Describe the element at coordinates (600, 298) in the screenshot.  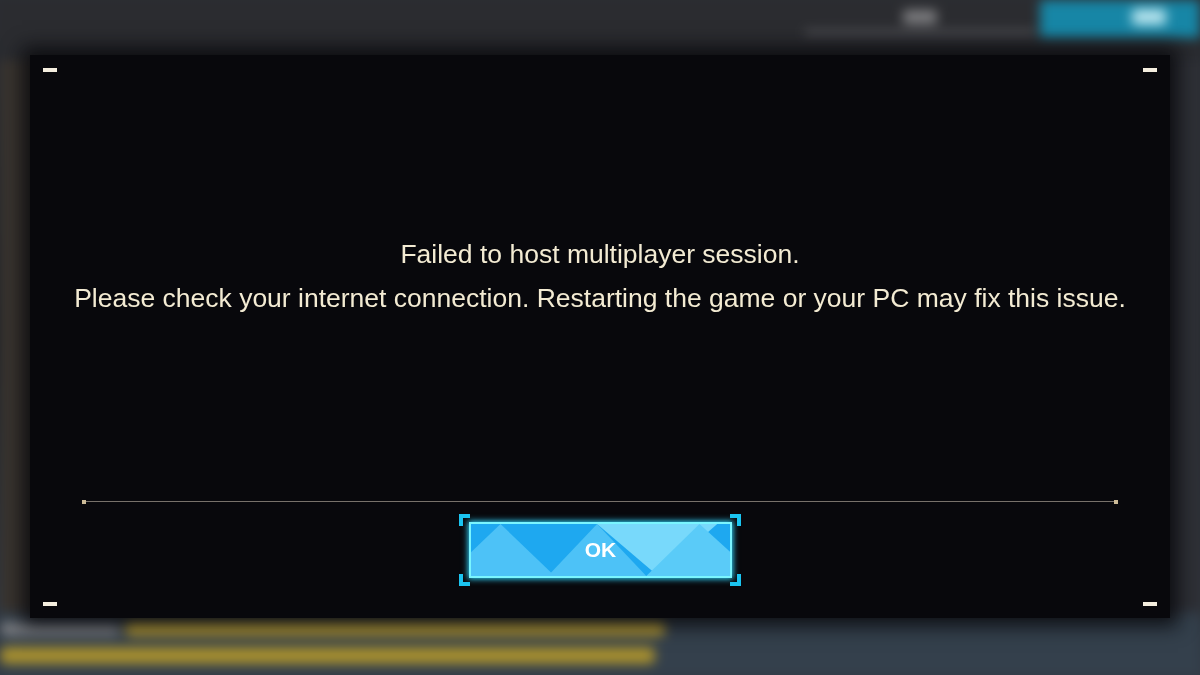
I see `message-text: Please check your internet connection. Restarting the game or your PC may fix this issue.` at that location.